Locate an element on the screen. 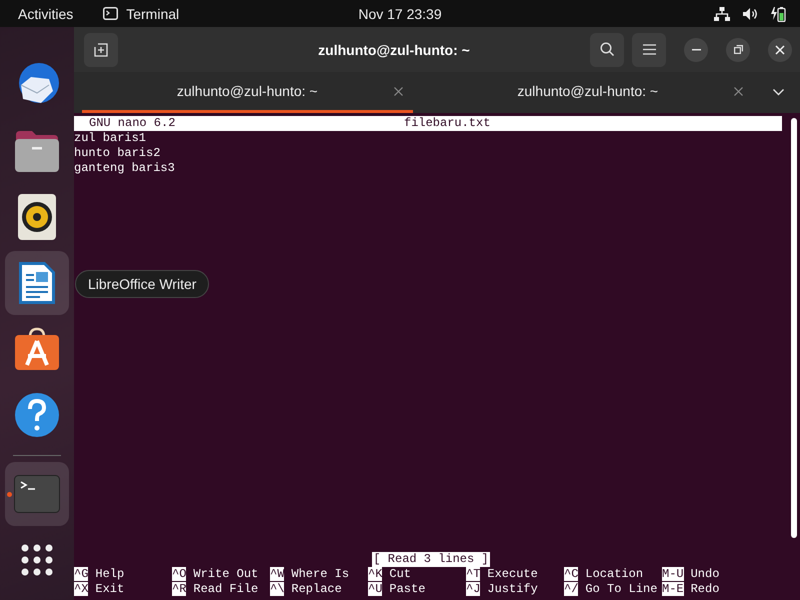  new-tab-button is located at coordinates (101, 49).